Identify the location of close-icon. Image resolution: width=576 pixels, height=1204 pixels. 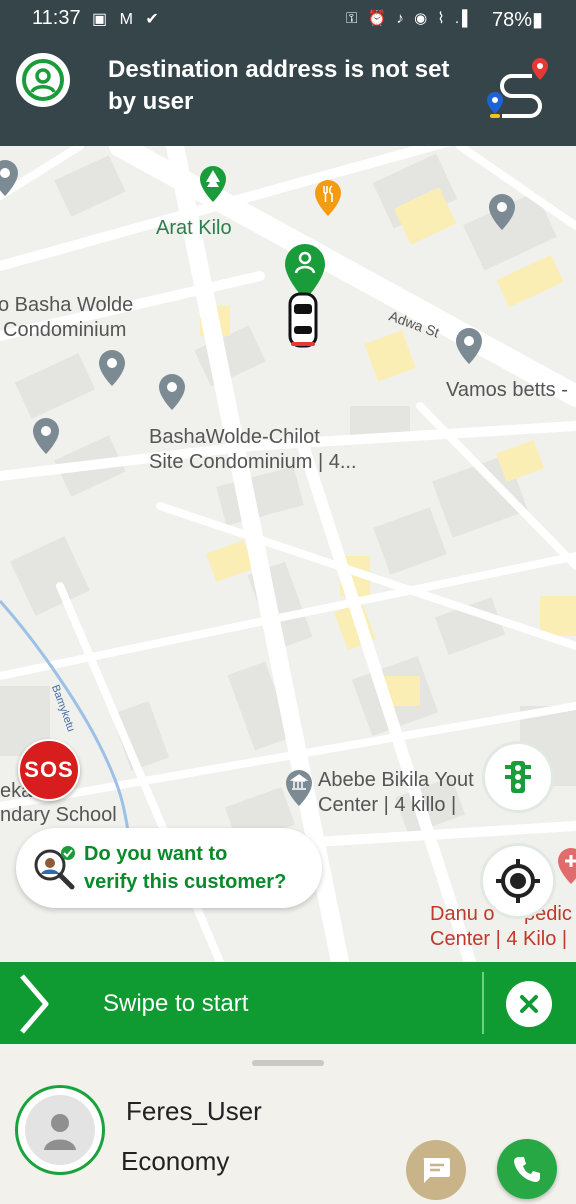
(529, 1004).